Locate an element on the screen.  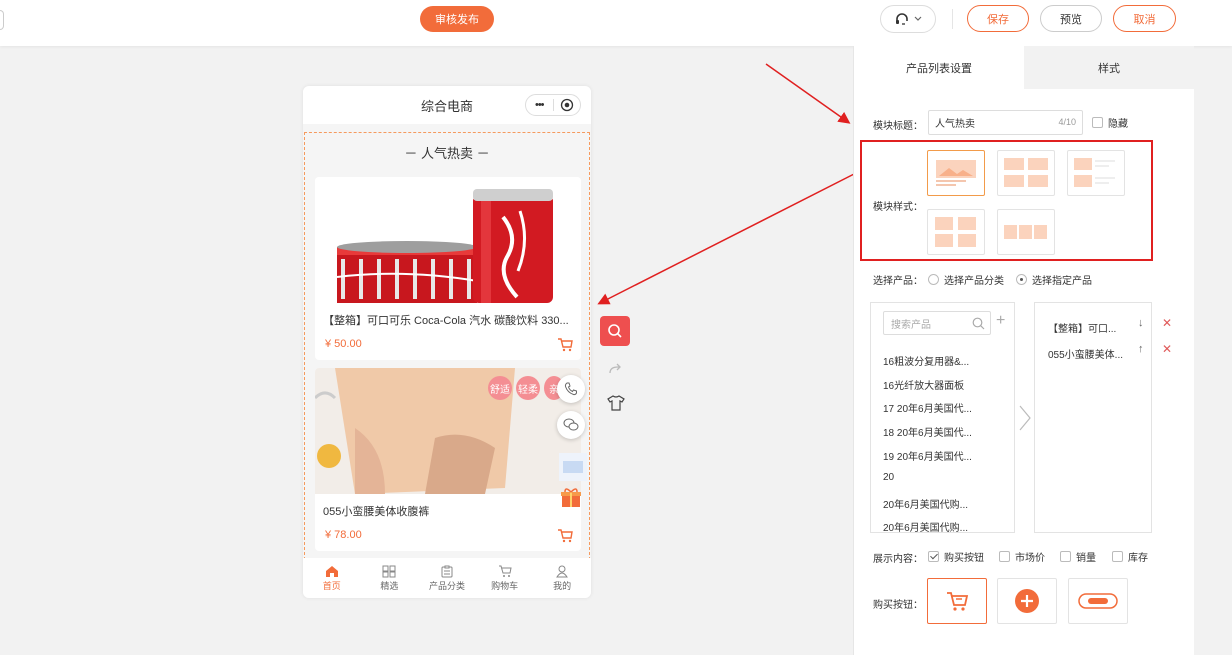
arrow-to-preview is located at coordinates (728, 238).